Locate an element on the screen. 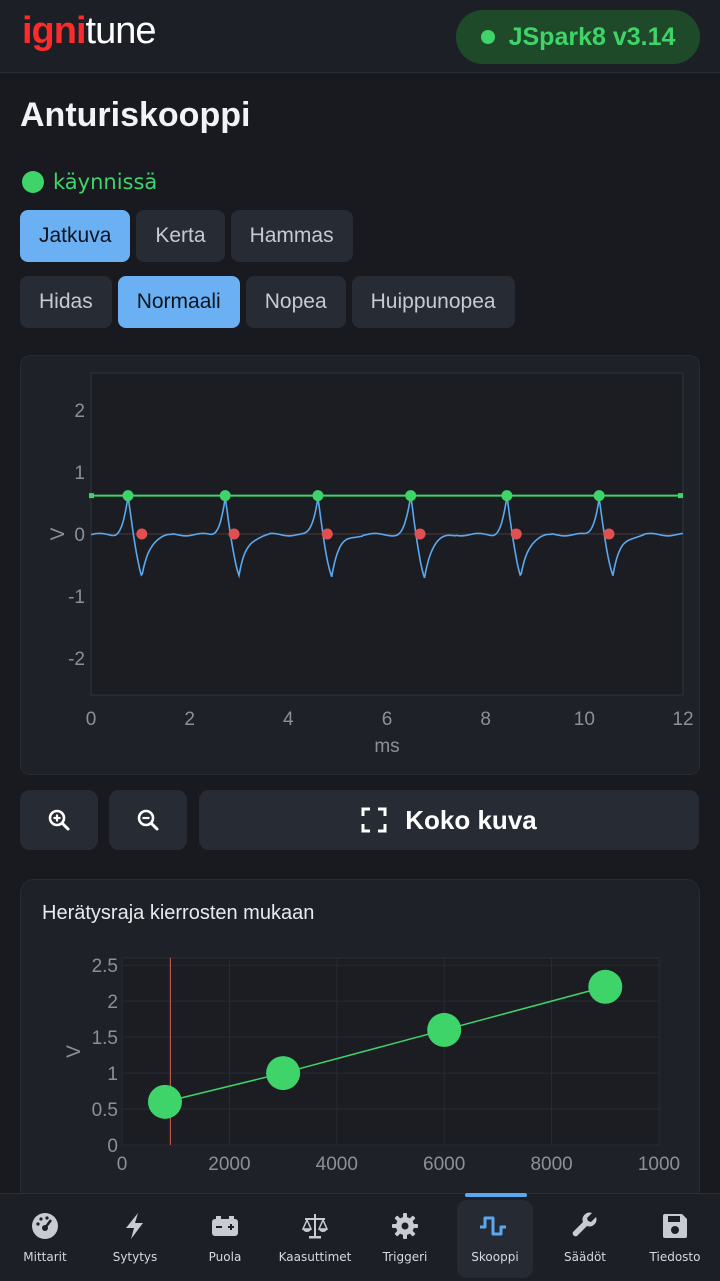 This screenshot has height=1281, width=720. wrench-icon is located at coordinates (584, 1224).